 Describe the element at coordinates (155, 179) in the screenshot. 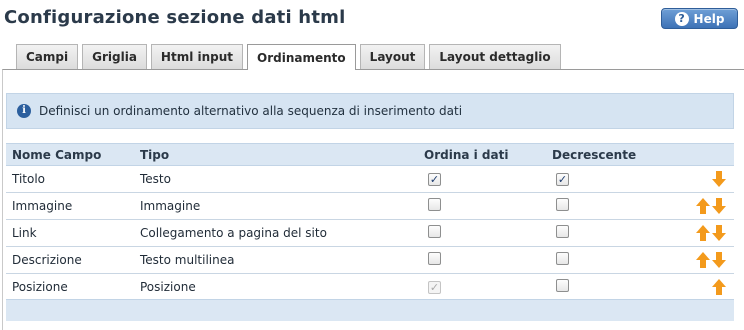

I see `field-type: Testo` at that location.